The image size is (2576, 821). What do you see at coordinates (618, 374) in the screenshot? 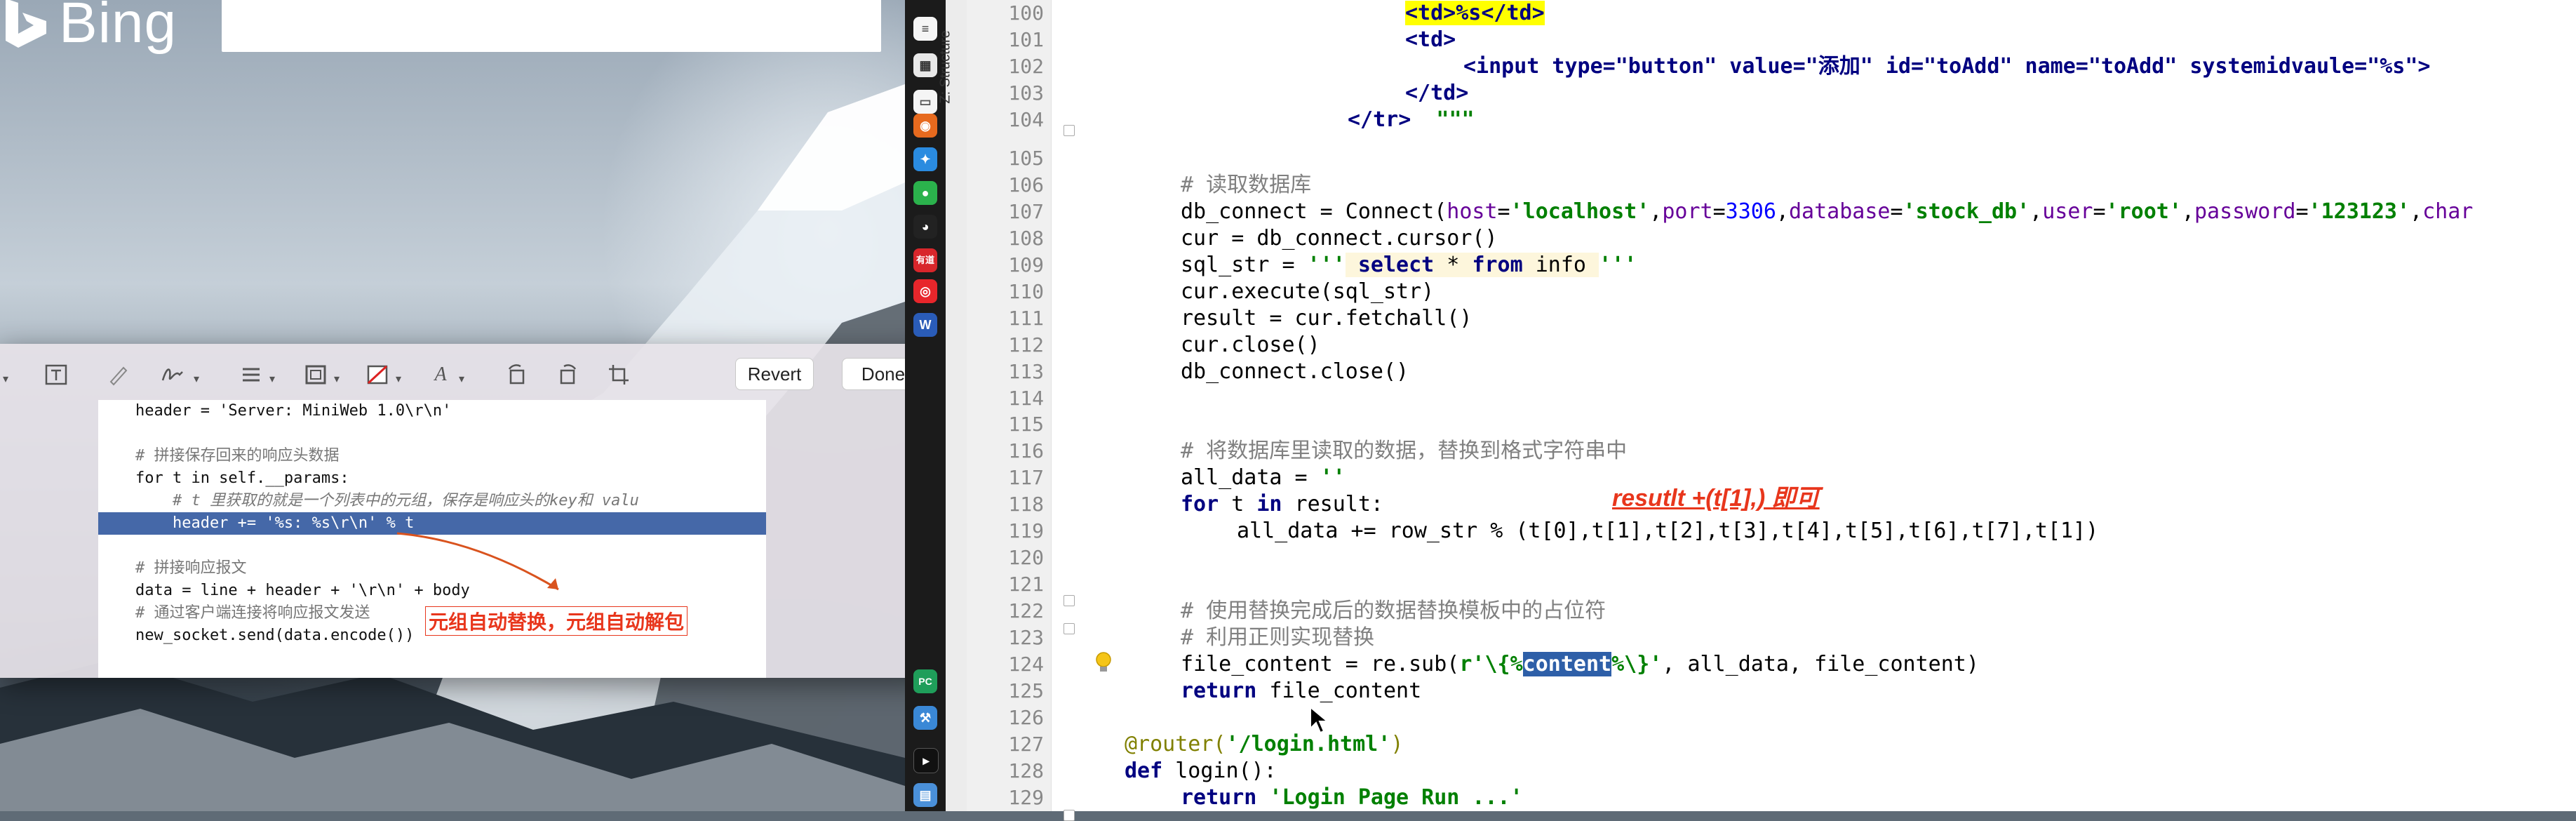
I see `crop-icon` at bounding box center [618, 374].